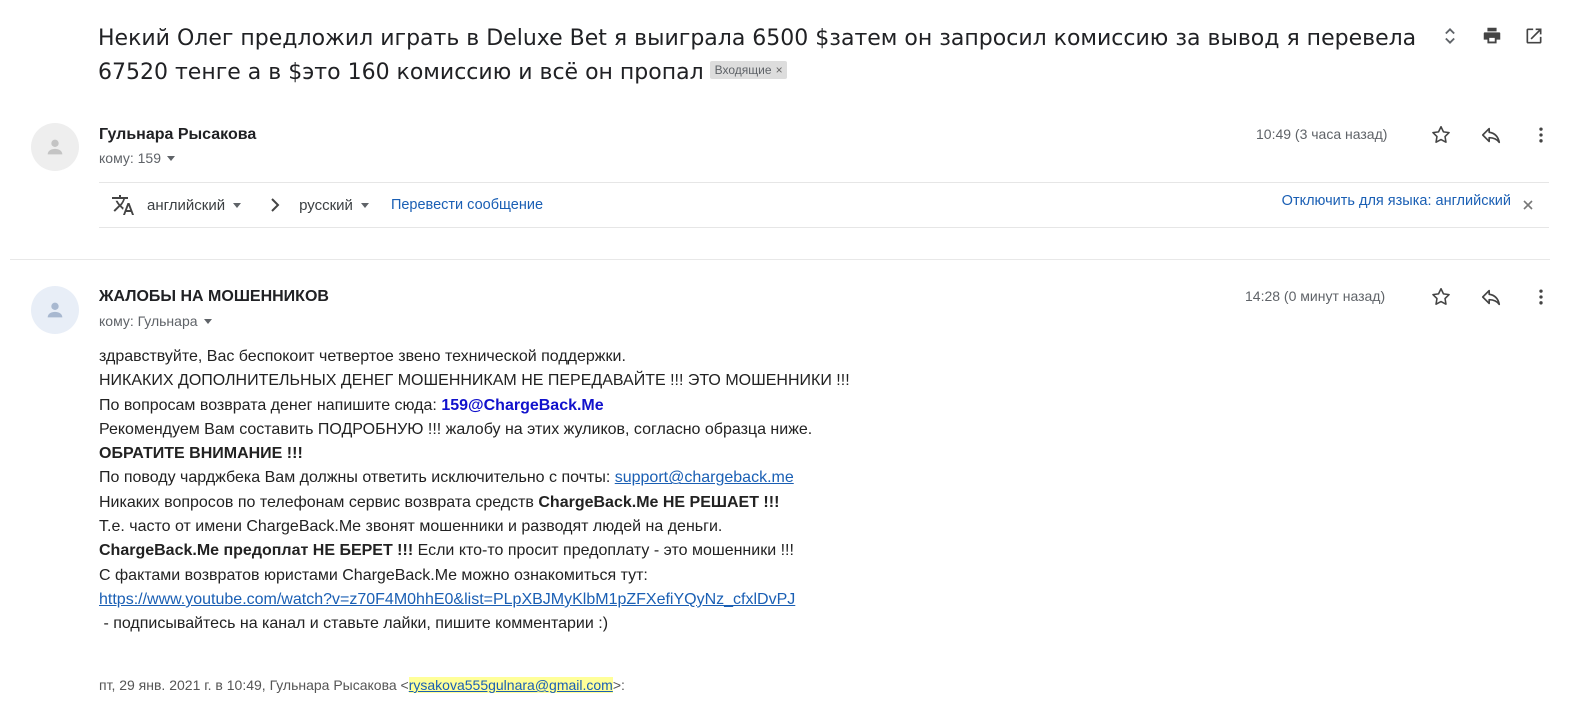 The width and height of the screenshot is (1587, 721). What do you see at coordinates (106, 624) in the screenshot?
I see `dash-text: -` at bounding box center [106, 624].